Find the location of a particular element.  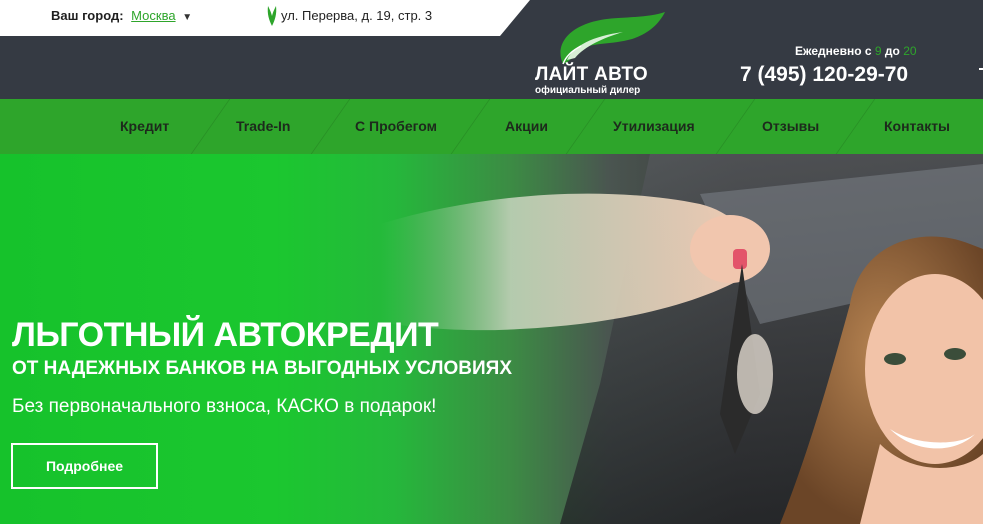

logo-subtitle: официальный дилер is located at coordinates (588, 90).